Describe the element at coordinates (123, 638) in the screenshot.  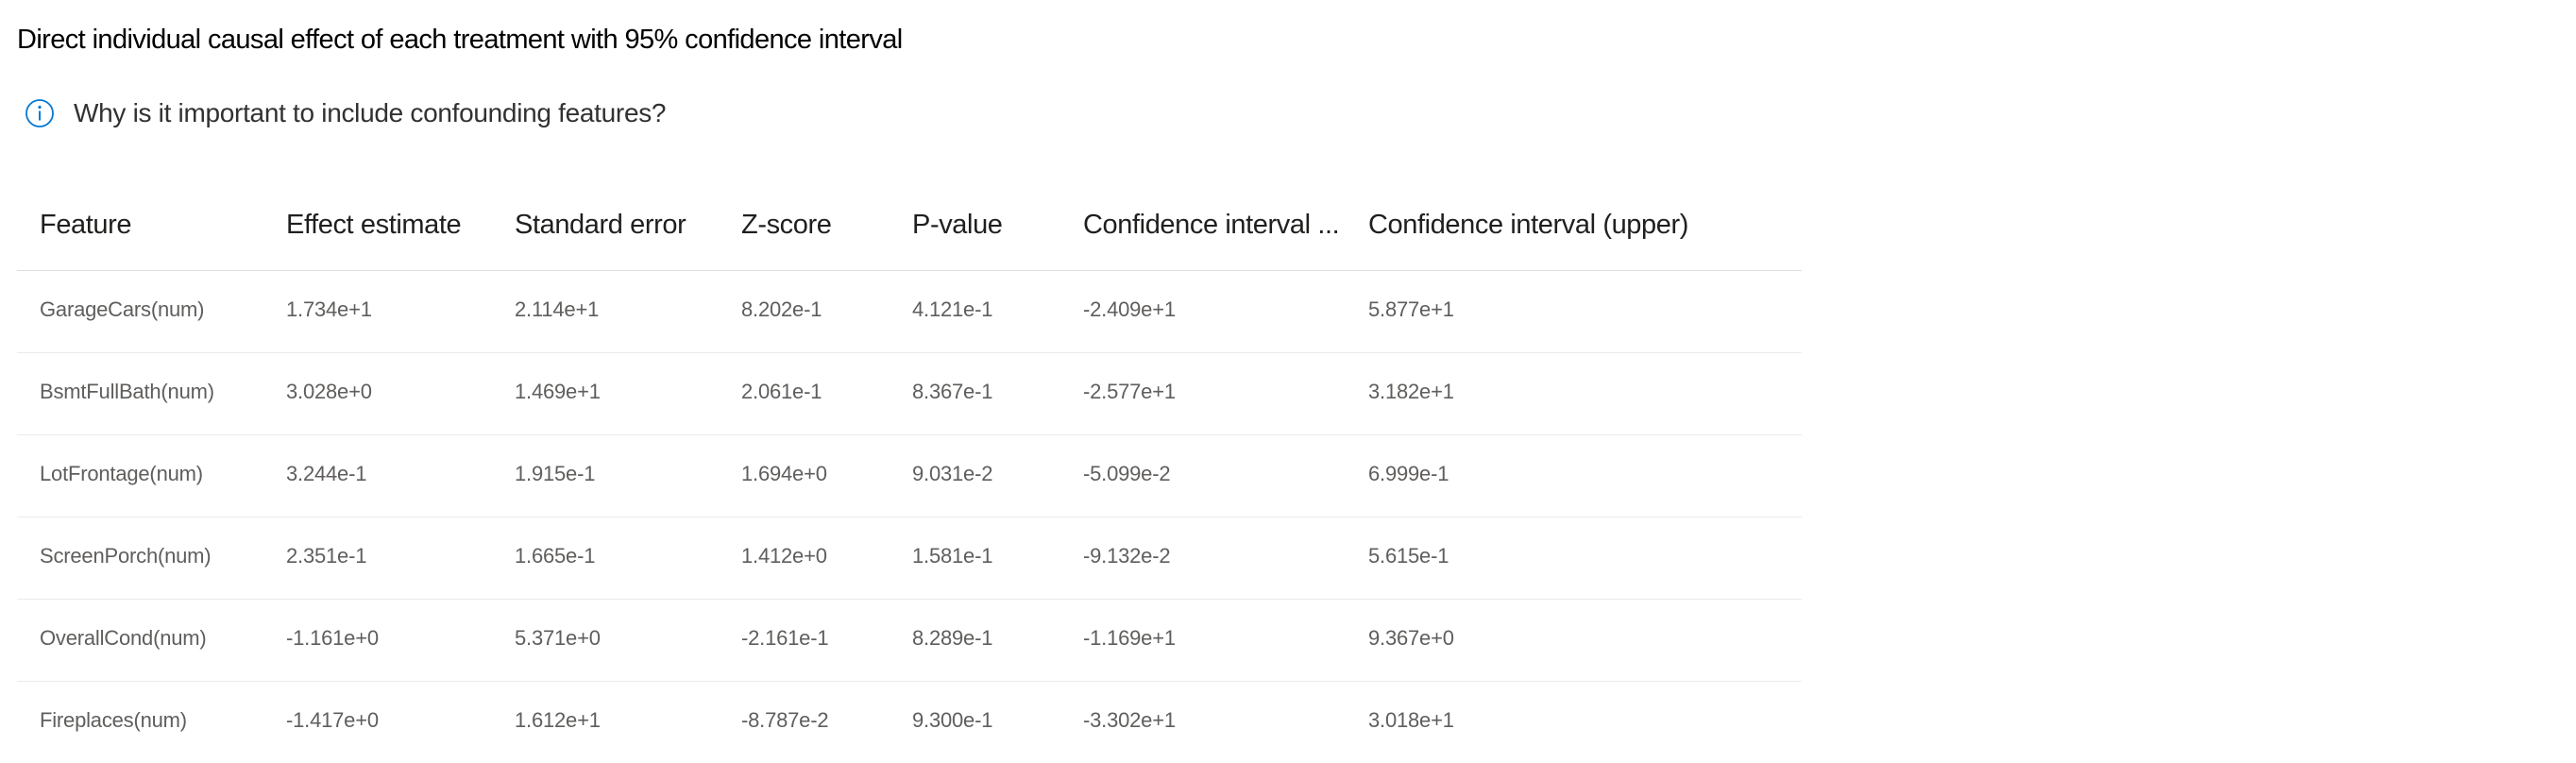
I see `cell-feature: OverallCond(num)` at that location.